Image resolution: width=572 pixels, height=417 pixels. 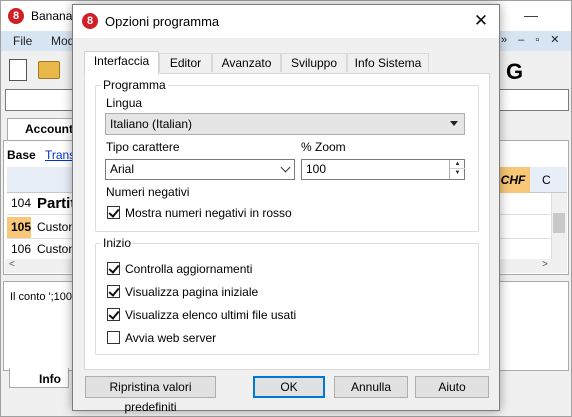 What do you see at coordinates (113, 212) in the screenshot?
I see `checkbox-negativi-rosso` at bounding box center [113, 212].